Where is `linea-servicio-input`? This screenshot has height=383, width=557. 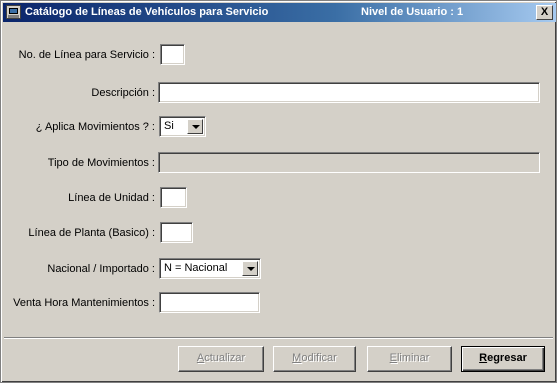
linea-servicio-input is located at coordinates (172, 54).